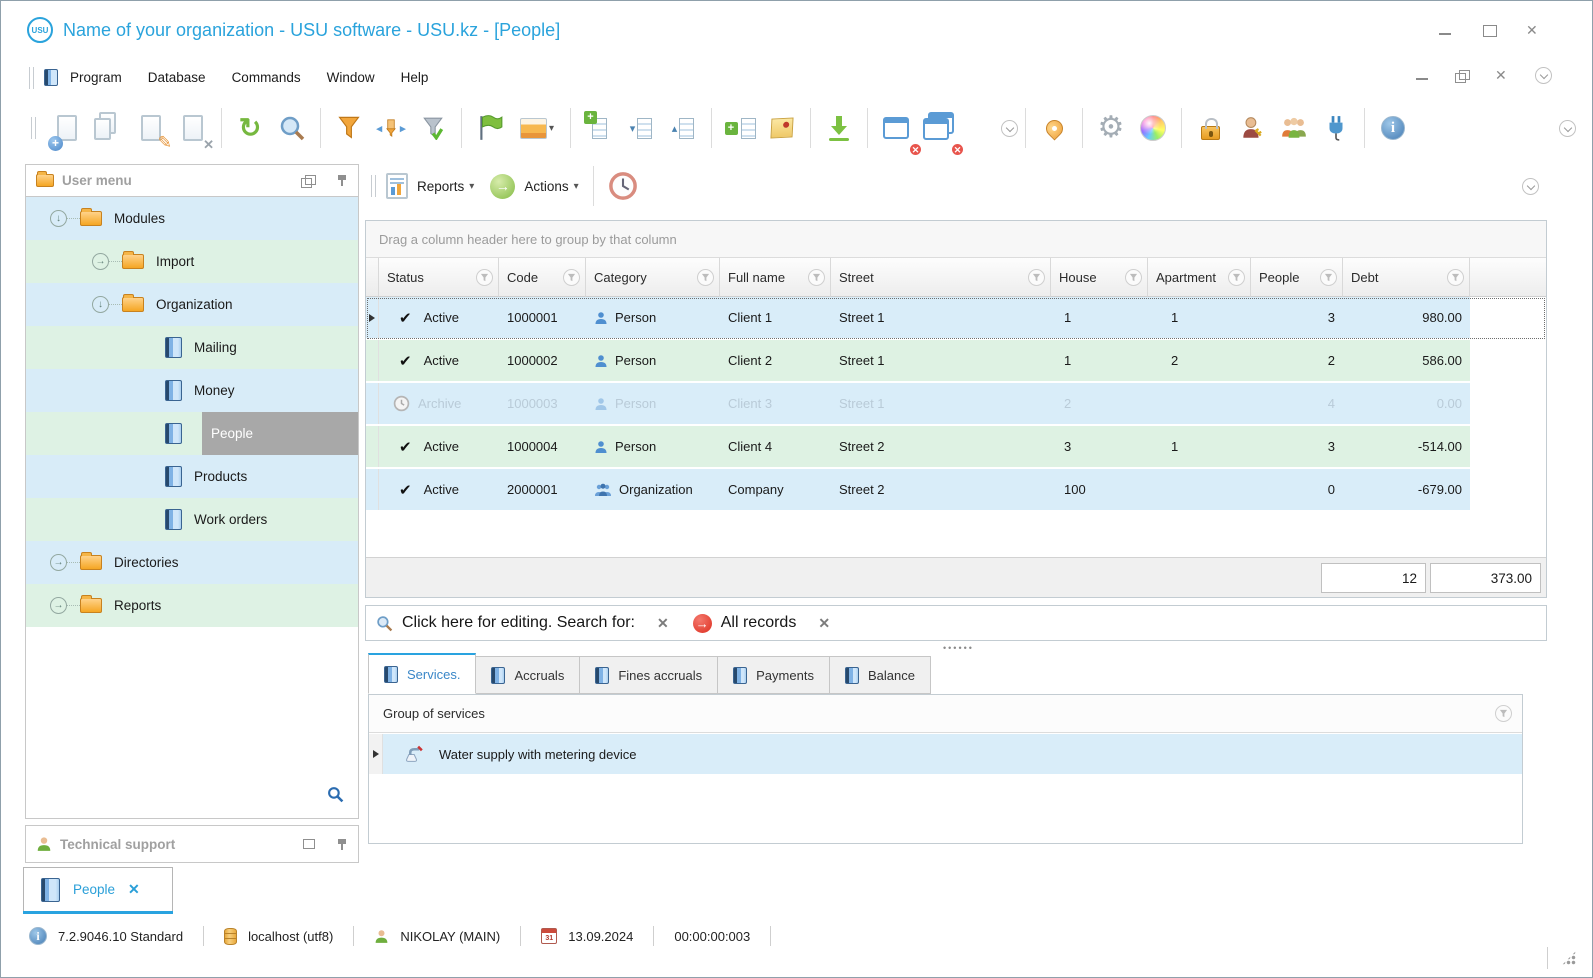 This screenshot has width=1593, height=978. Describe the element at coordinates (537, 128) in the screenshot. I see `image-view-icon: ▾` at that location.